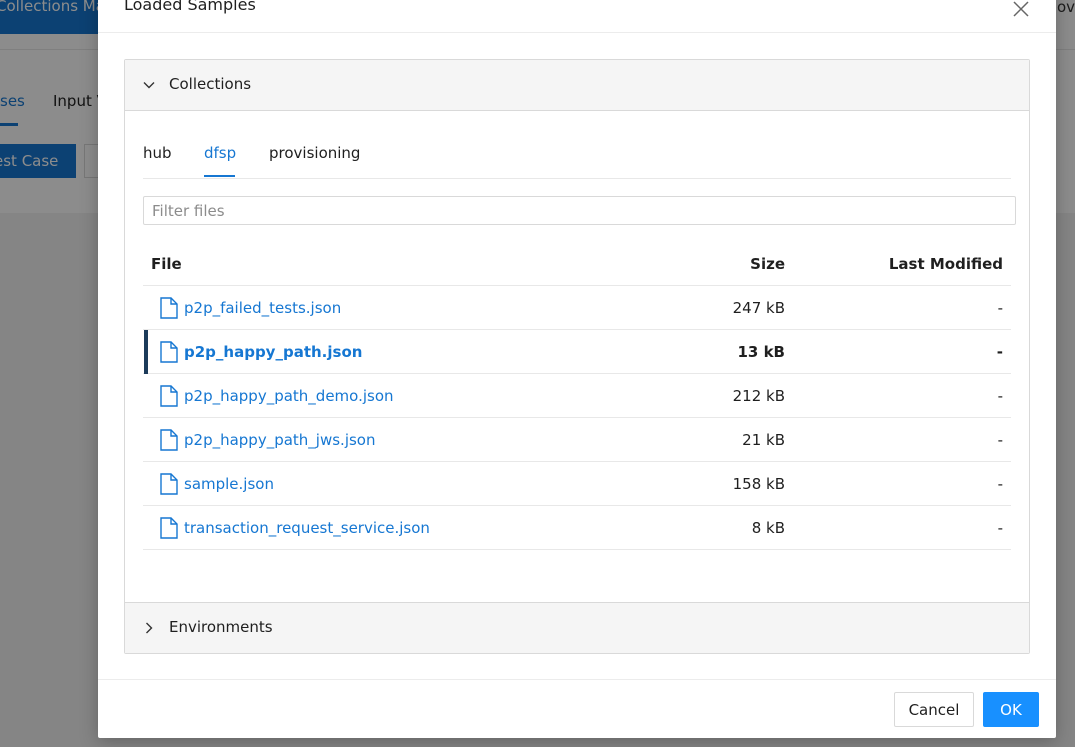 The height and width of the screenshot is (747, 1075). Describe the element at coordinates (708, 395) in the screenshot. I see `file-size: 212 kB` at that location.